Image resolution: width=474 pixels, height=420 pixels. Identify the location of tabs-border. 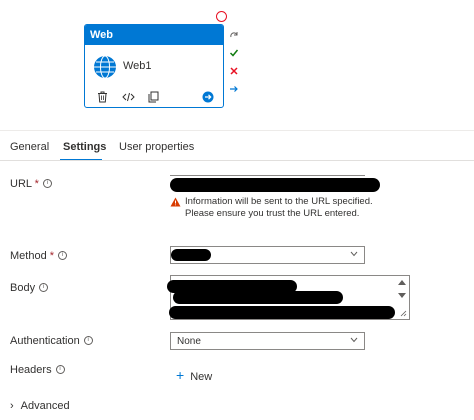
(237, 160).